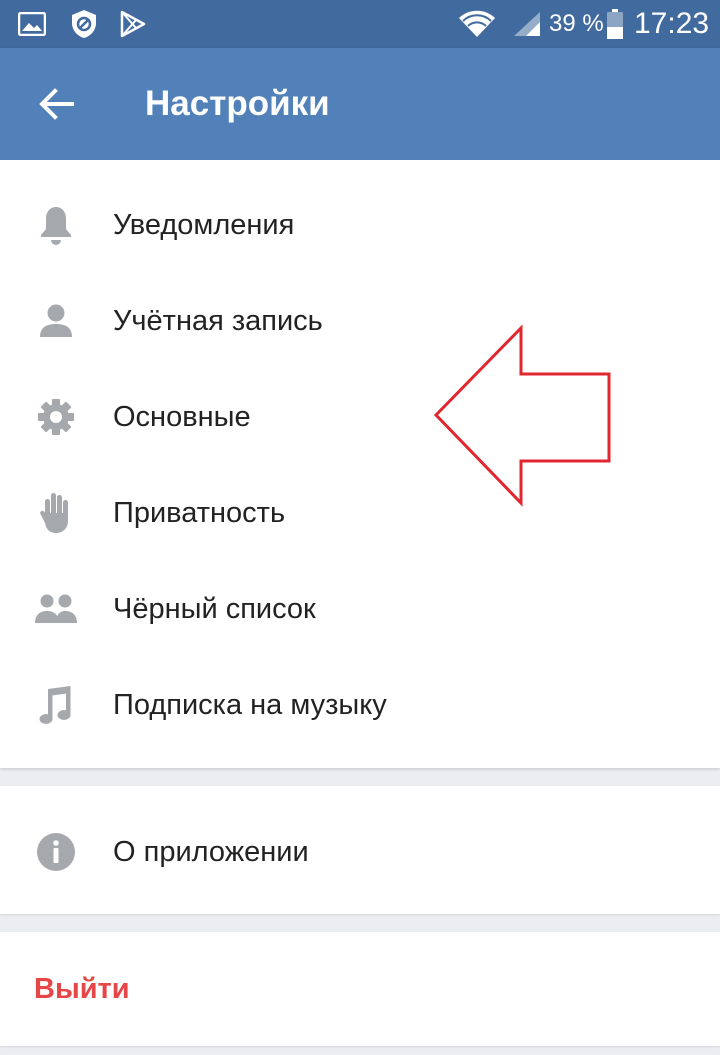 The height and width of the screenshot is (1055, 720). Describe the element at coordinates (360, 417) in the screenshot. I see `menu-item-general: Основные` at that location.